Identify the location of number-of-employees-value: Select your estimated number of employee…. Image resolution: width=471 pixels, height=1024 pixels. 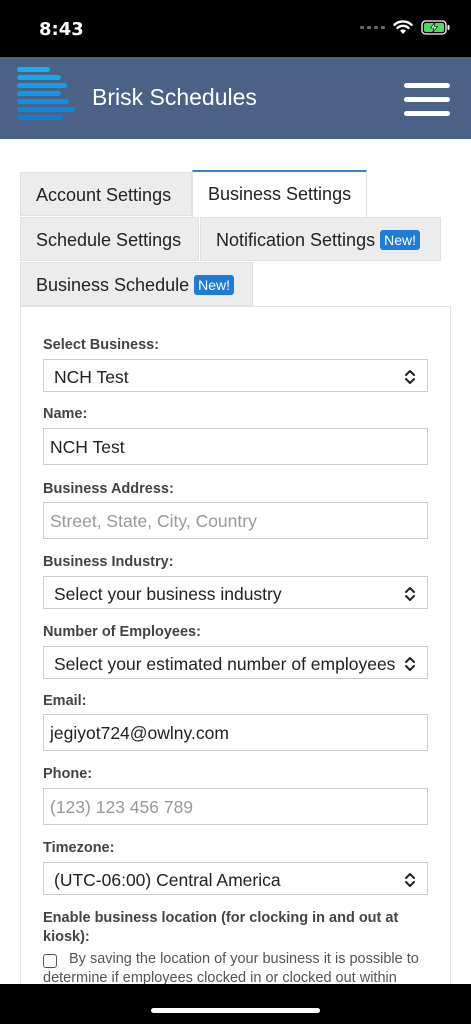
(225, 664).